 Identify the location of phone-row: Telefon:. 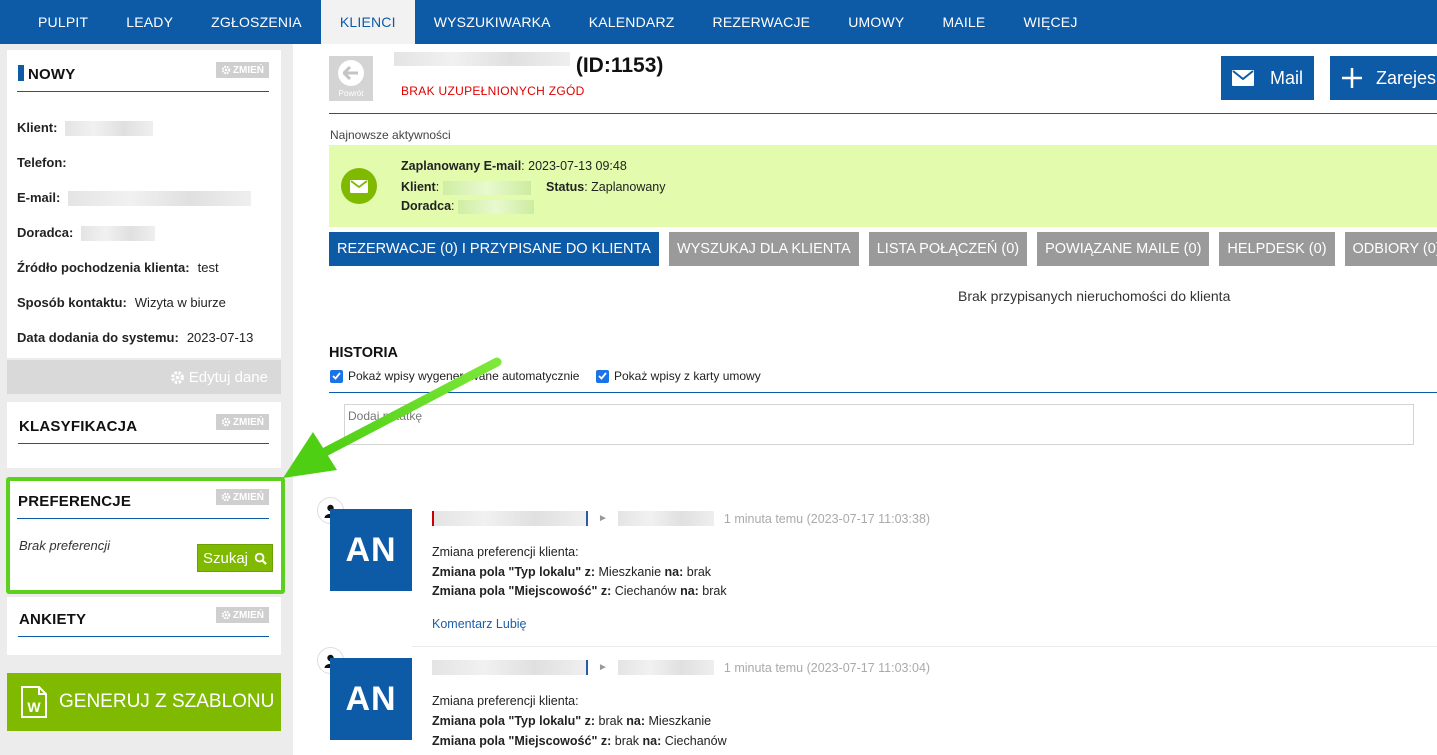
(46, 162).